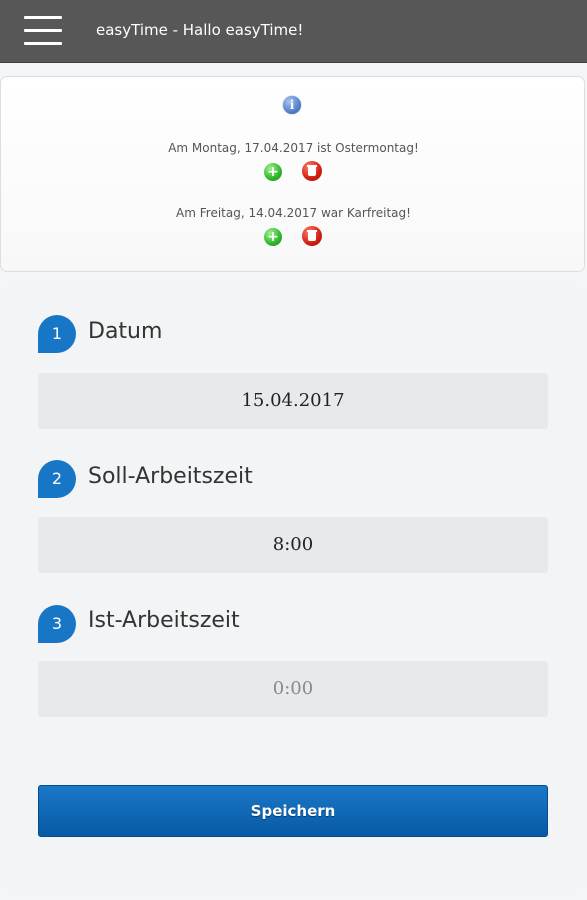 Image resolution: width=587 pixels, height=900 pixels. I want to click on actual-hours-field: 0:00, so click(293, 689).